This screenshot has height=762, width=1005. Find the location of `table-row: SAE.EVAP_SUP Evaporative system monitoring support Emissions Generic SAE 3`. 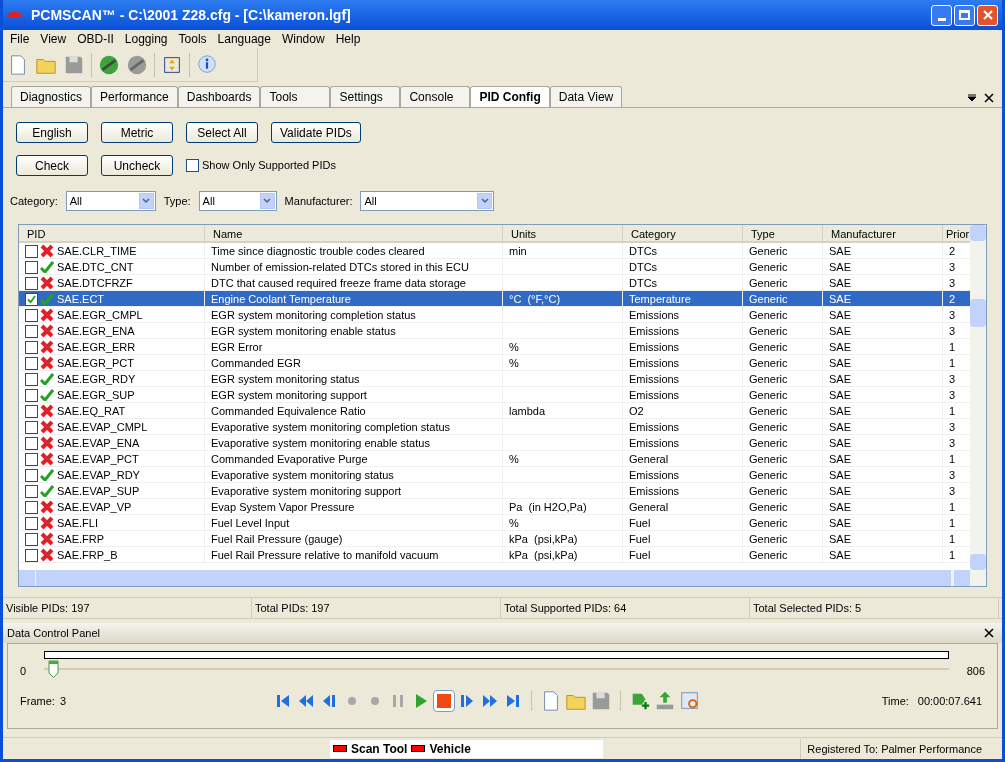

table-row: SAE.EVAP_SUP Evaporative system monitoring support Emissions Generic SAE 3 is located at coordinates (494, 491).